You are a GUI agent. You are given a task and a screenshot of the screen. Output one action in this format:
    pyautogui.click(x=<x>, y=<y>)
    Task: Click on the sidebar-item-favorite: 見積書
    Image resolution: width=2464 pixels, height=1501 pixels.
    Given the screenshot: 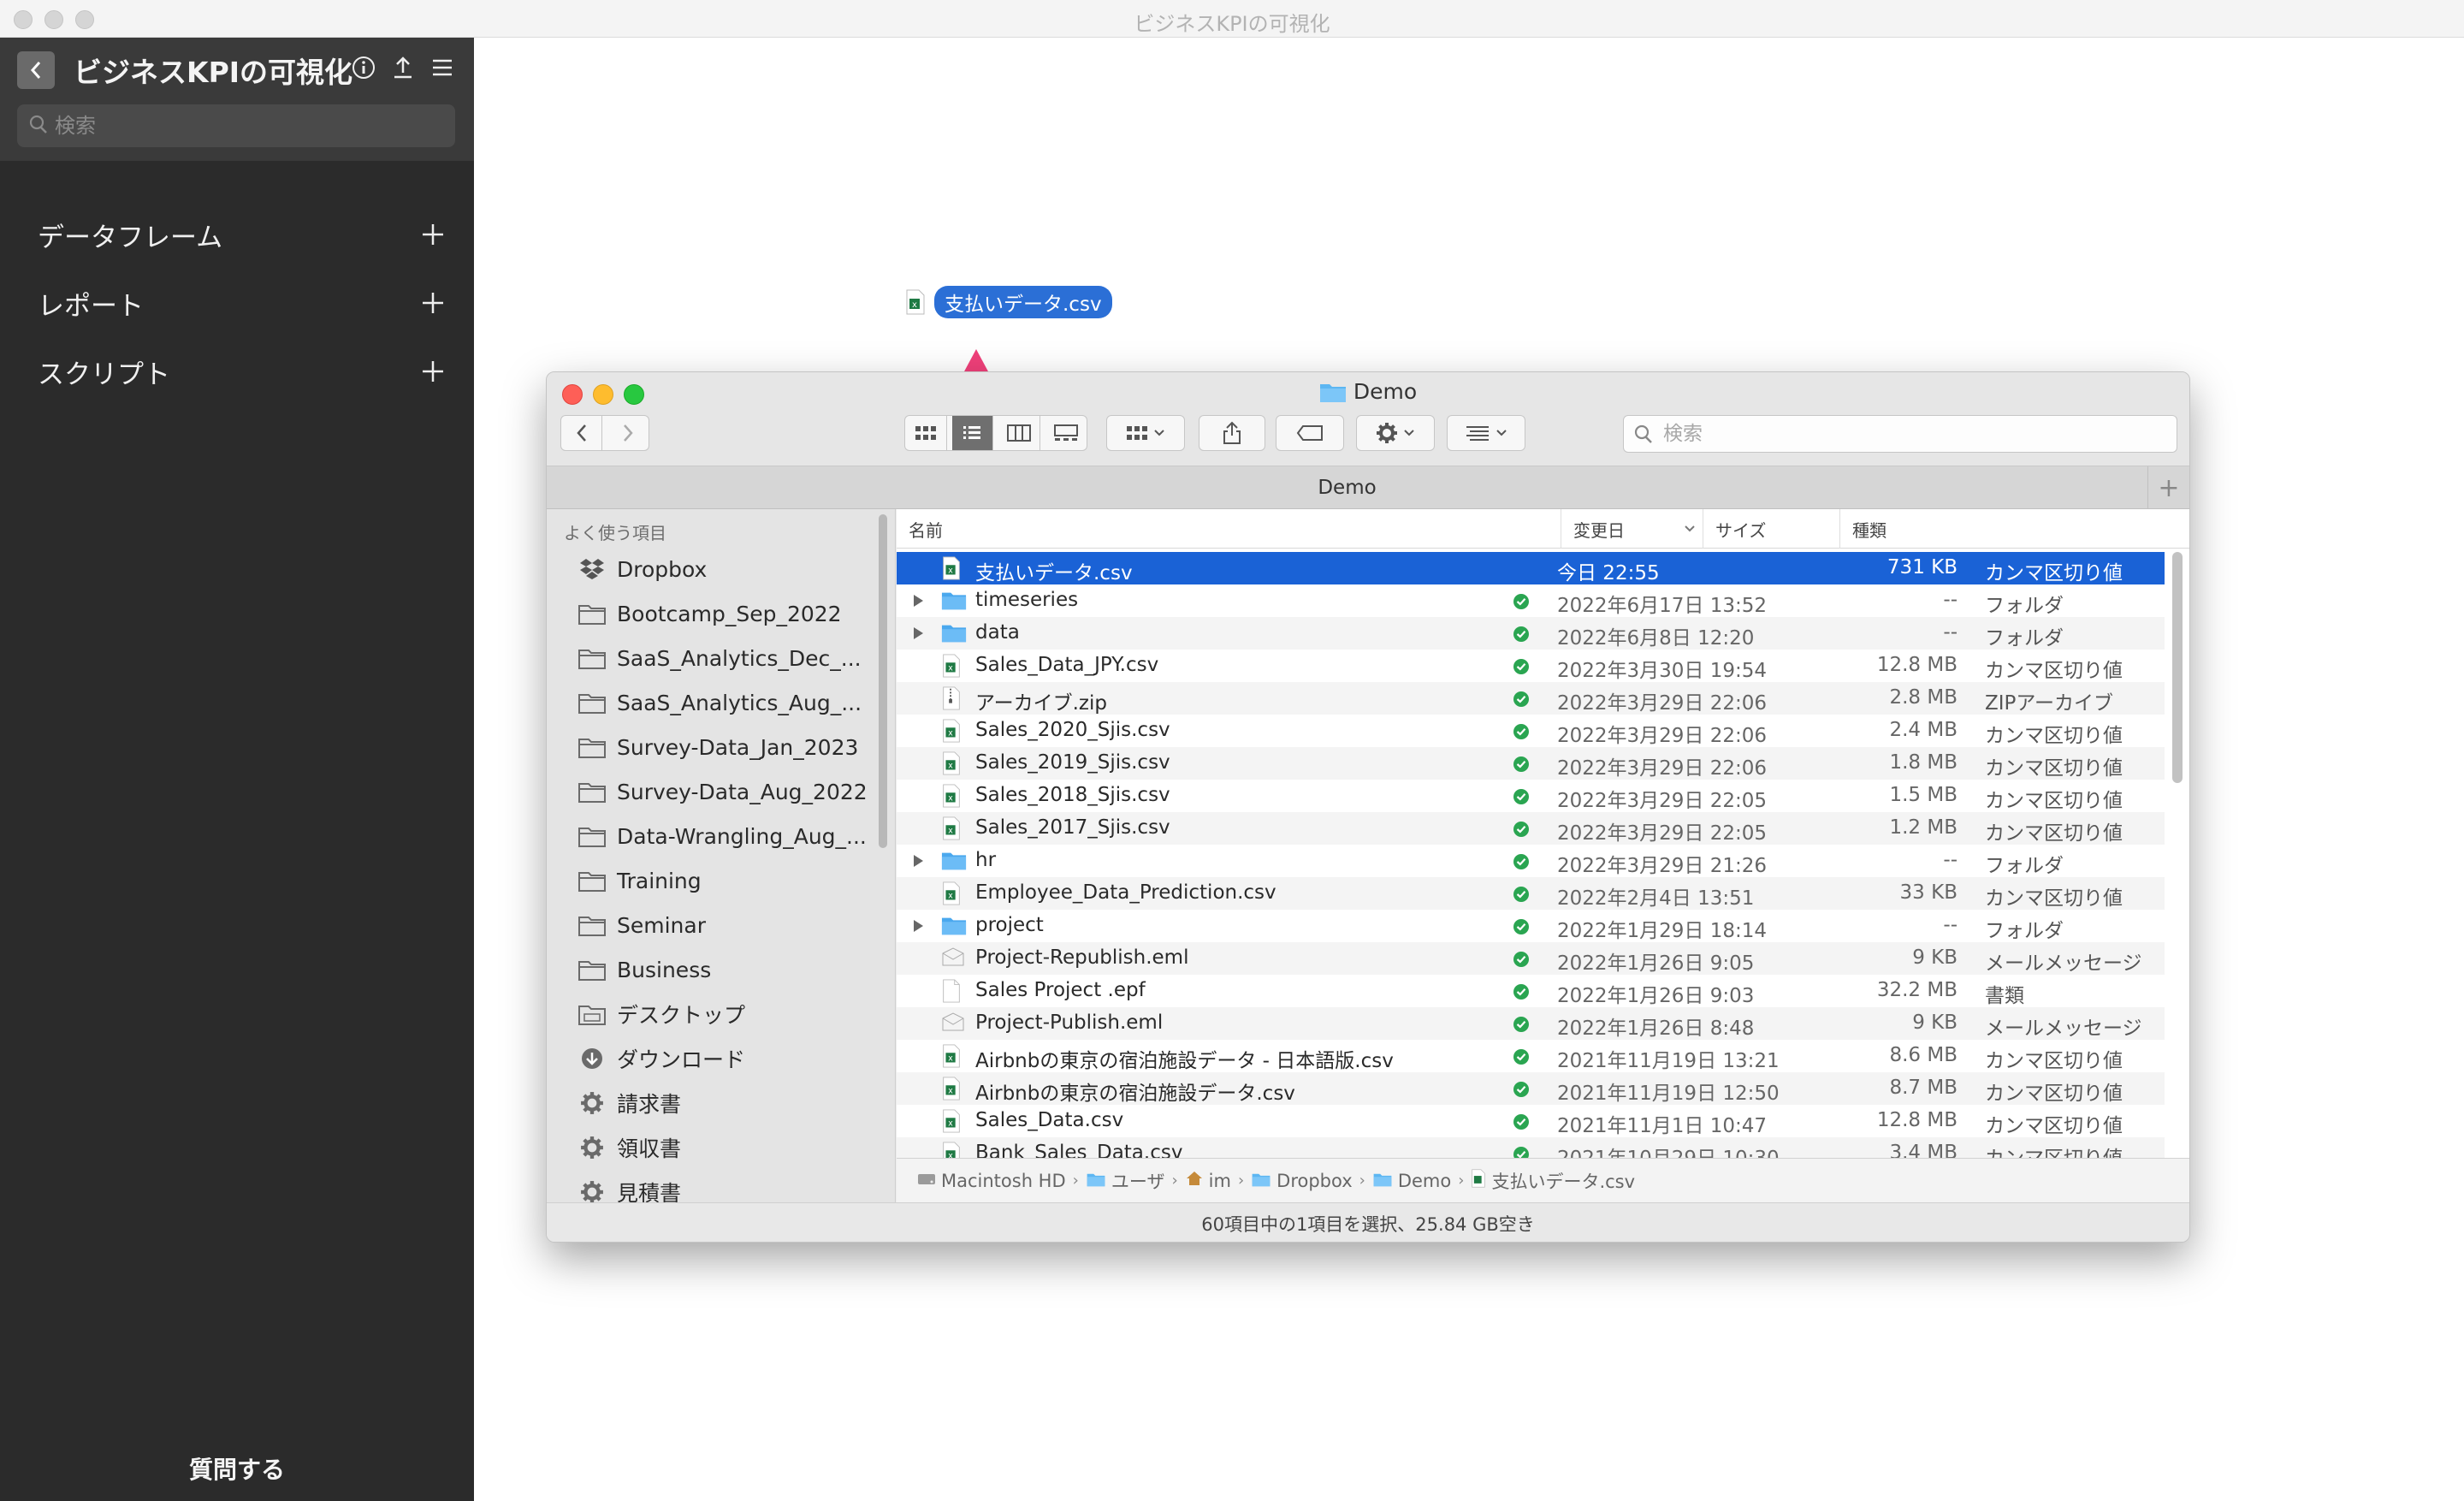 What is the action you would take?
    pyautogui.click(x=714, y=1186)
    